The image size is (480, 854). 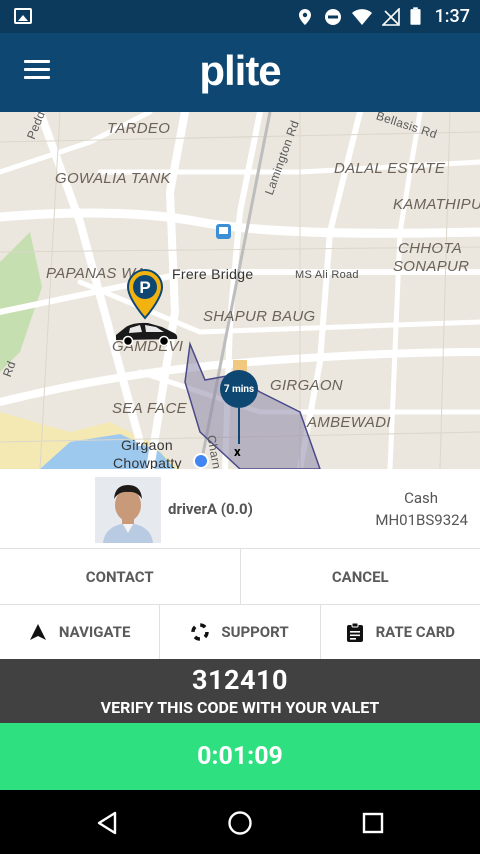 What do you see at coordinates (373, 823) in the screenshot?
I see `recents-icon` at bounding box center [373, 823].